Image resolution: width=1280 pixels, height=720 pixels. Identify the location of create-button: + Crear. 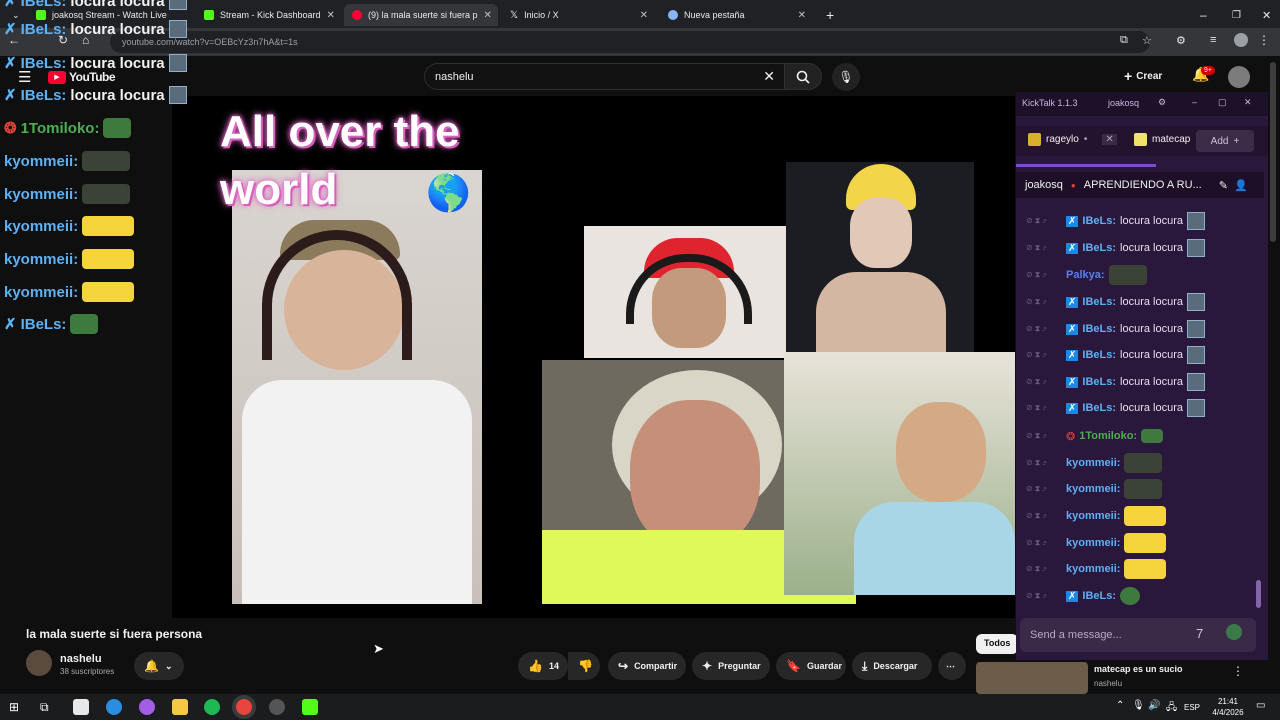
(1143, 76).